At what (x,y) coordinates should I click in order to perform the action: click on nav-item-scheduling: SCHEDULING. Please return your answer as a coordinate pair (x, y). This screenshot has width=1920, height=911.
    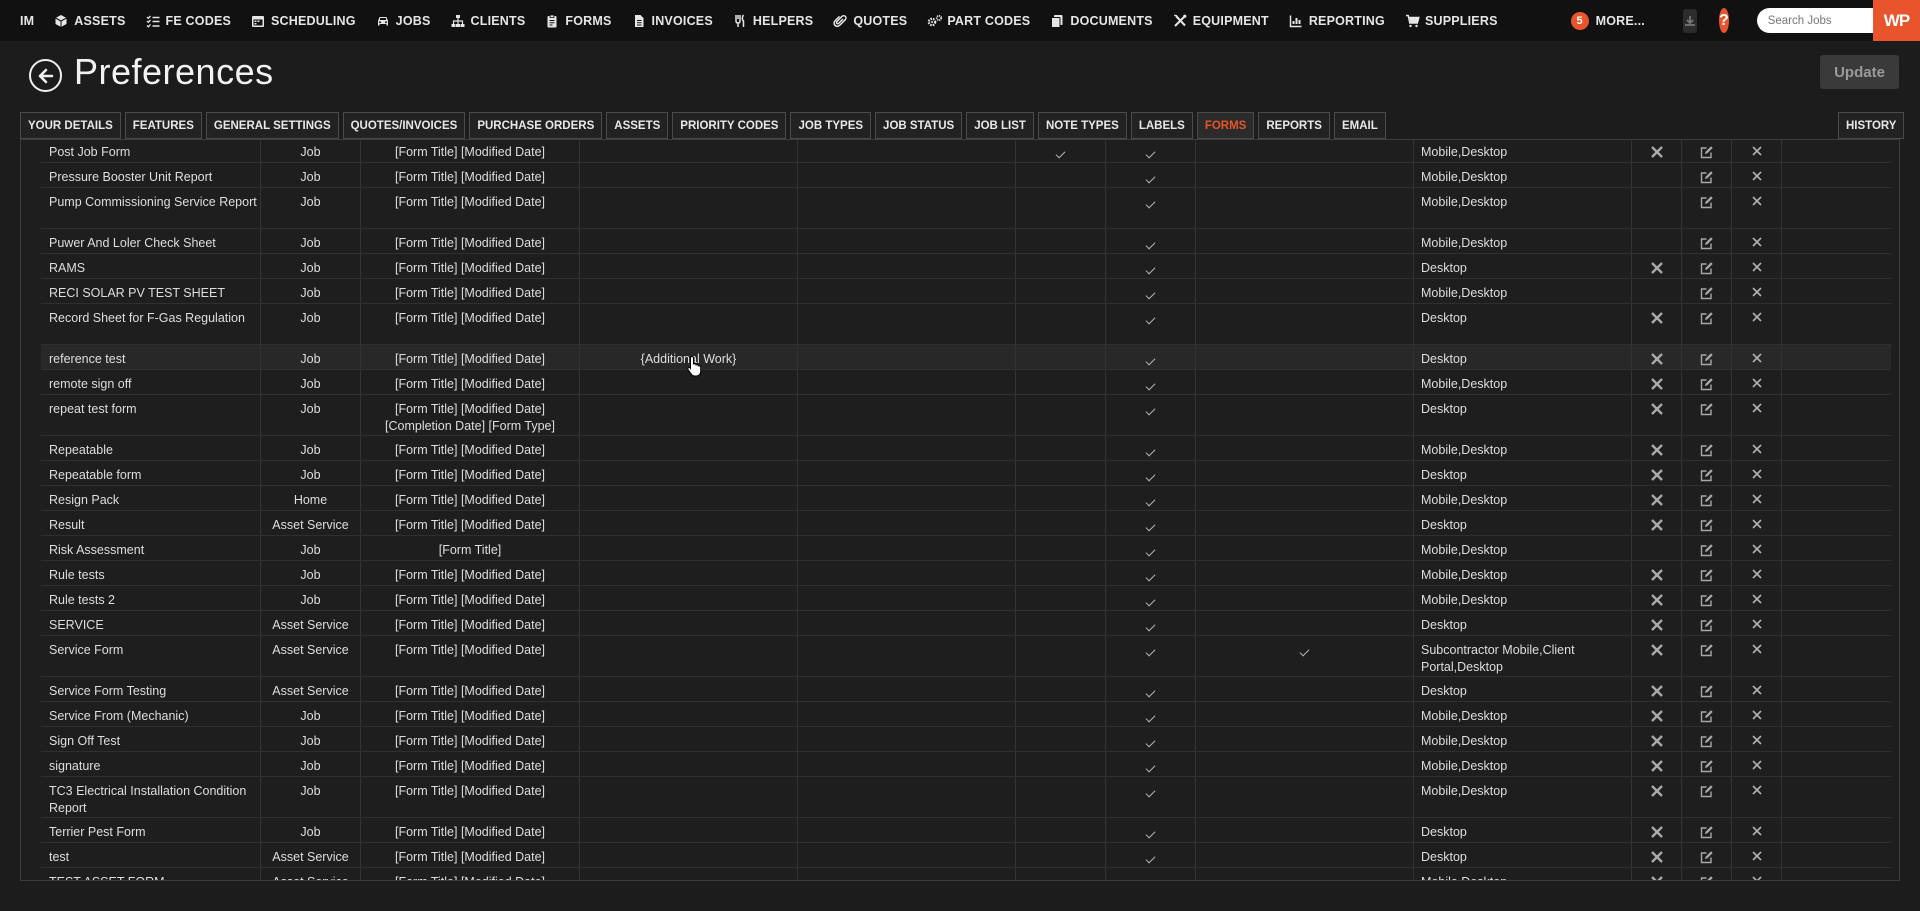
    Looking at the image, I should click on (303, 20).